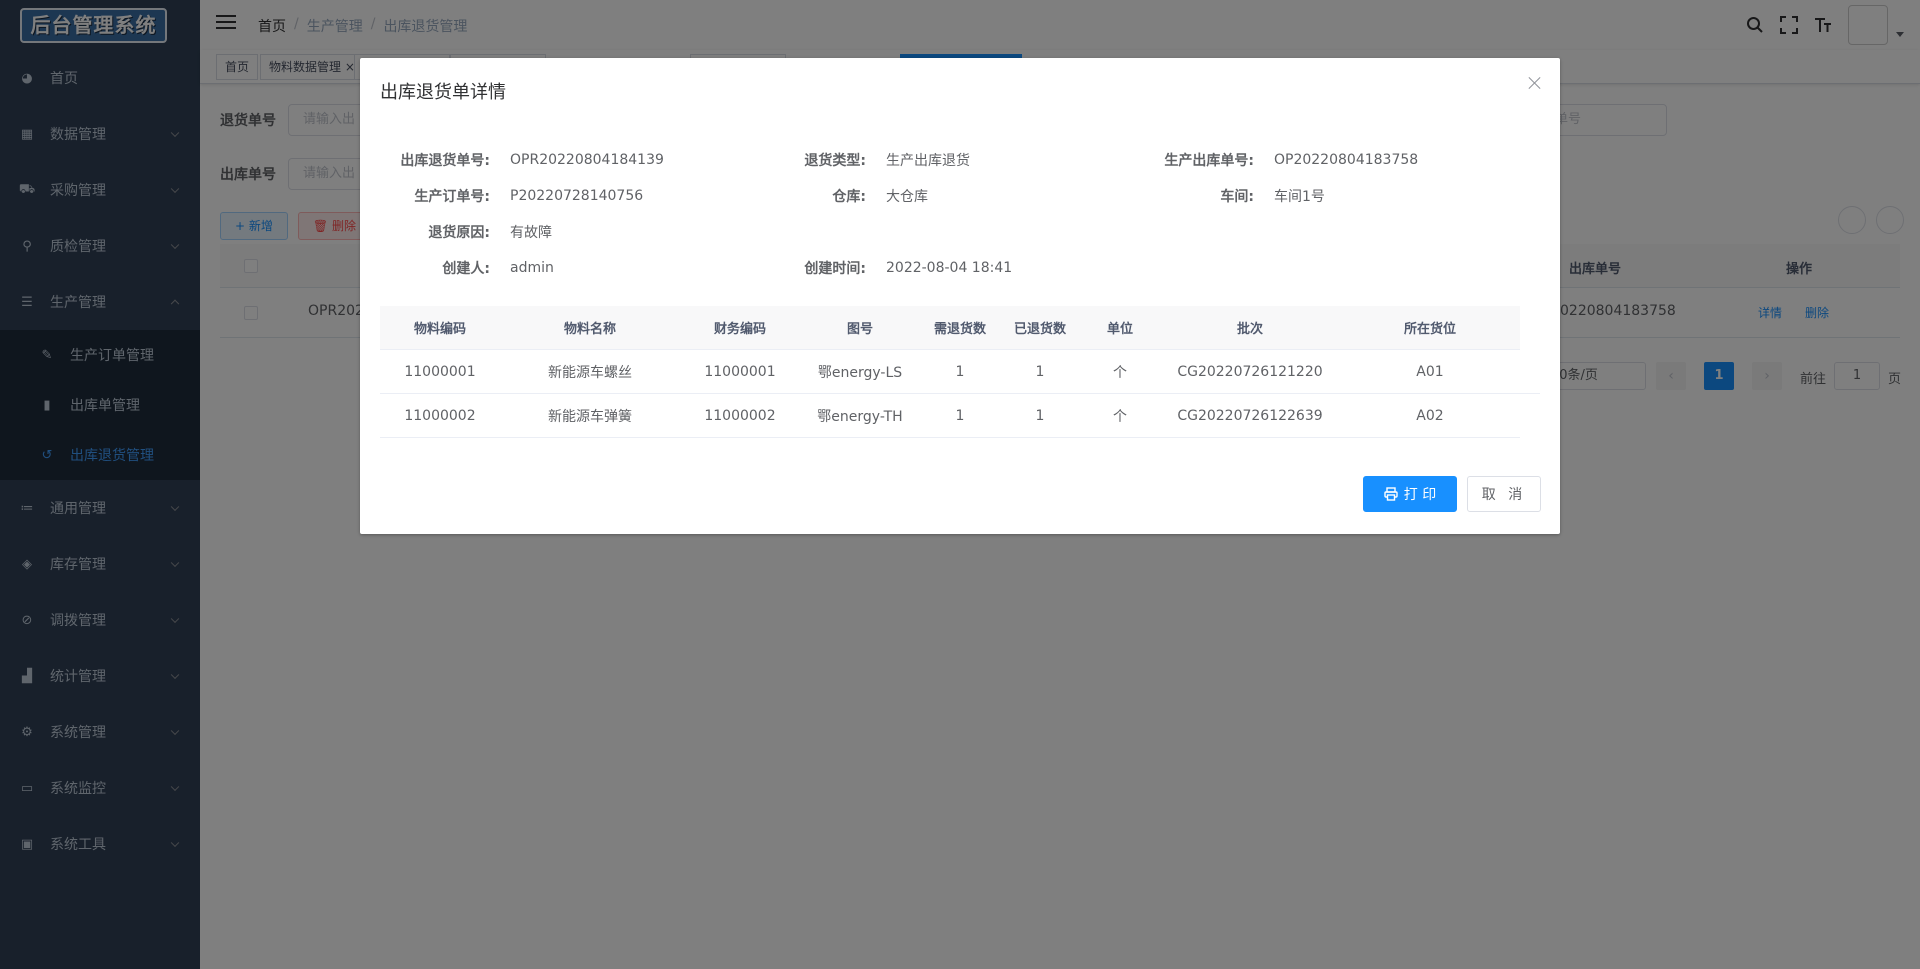 This screenshot has width=1920, height=969. I want to click on table-header: 物料编码 物料名称 财务编码 图号 需退货数 已退货数 单位 批次 所在货位, so click(950, 328).